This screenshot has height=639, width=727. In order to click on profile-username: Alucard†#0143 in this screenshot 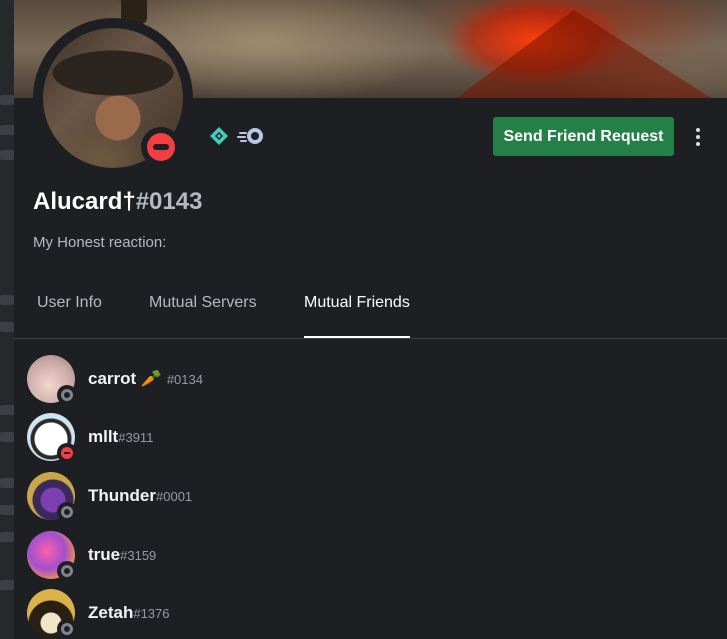, I will do `click(117, 202)`.